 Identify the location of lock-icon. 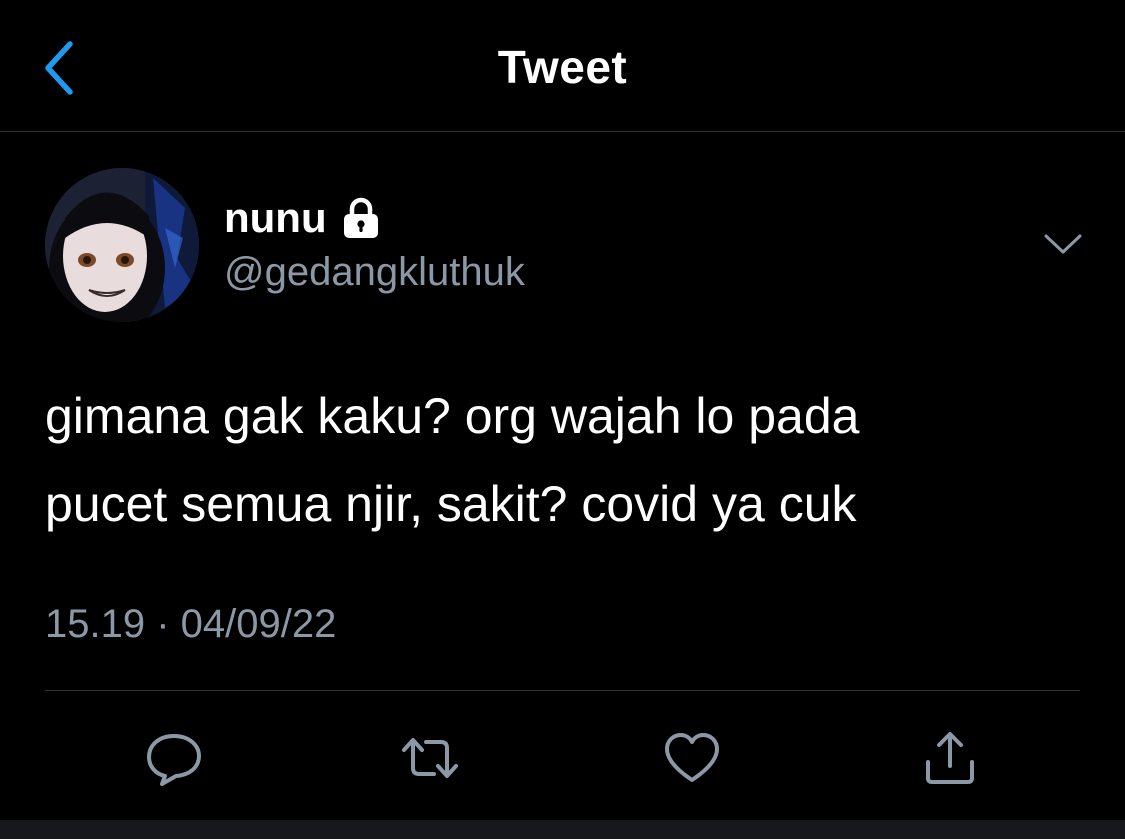
(361, 218).